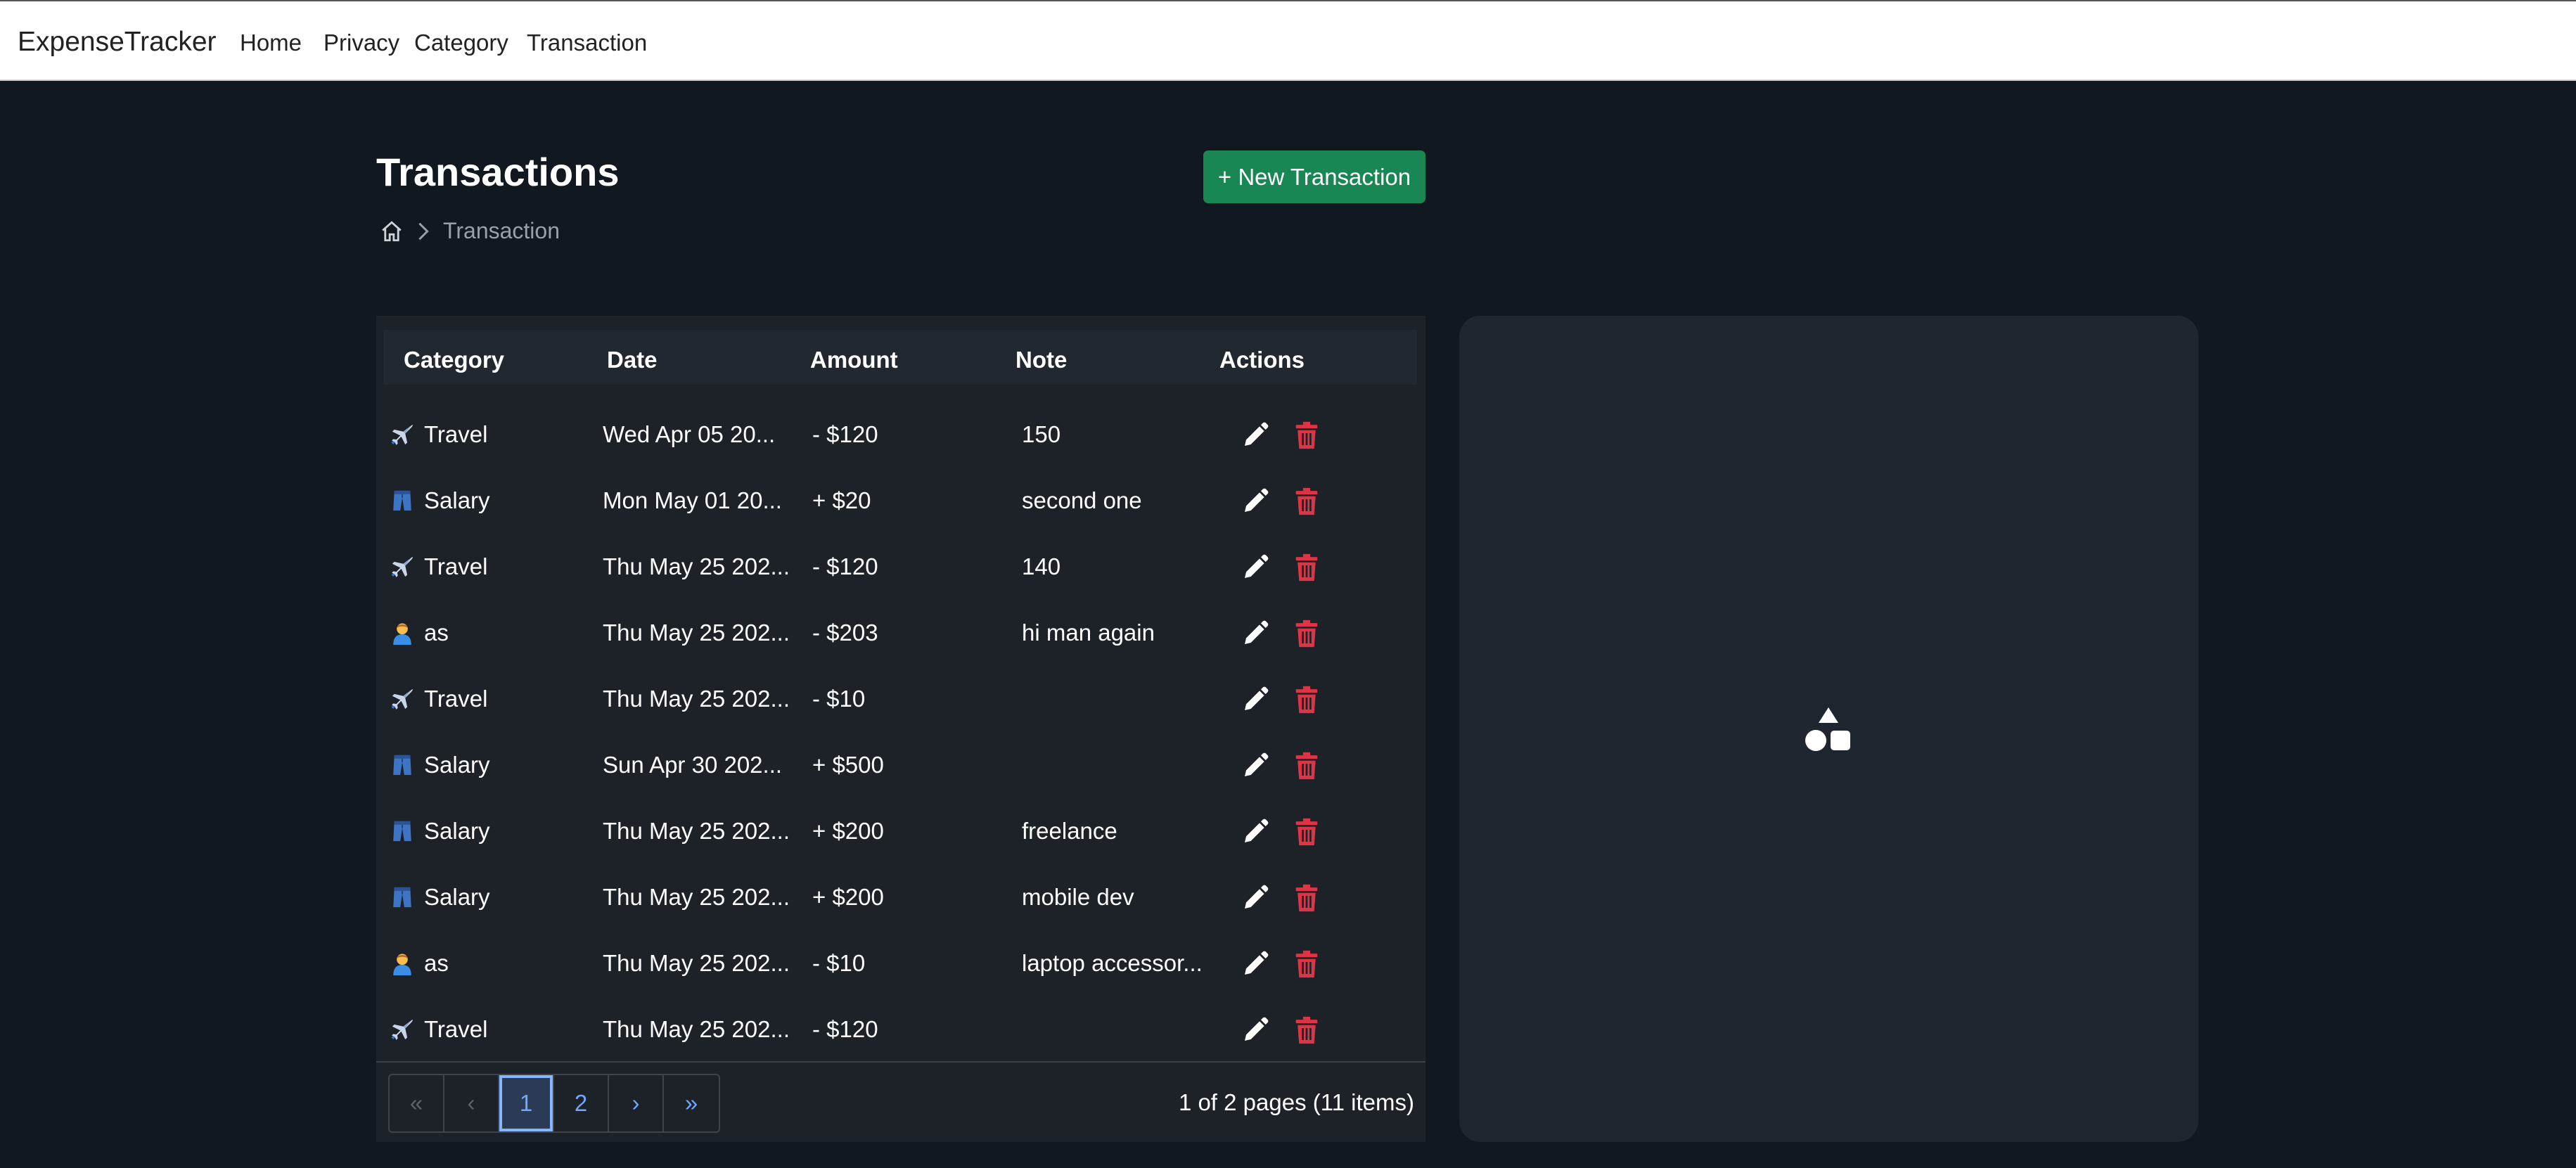  What do you see at coordinates (423, 231) in the screenshot?
I see `chevron-right-icon` at bounding box center [423, 231].